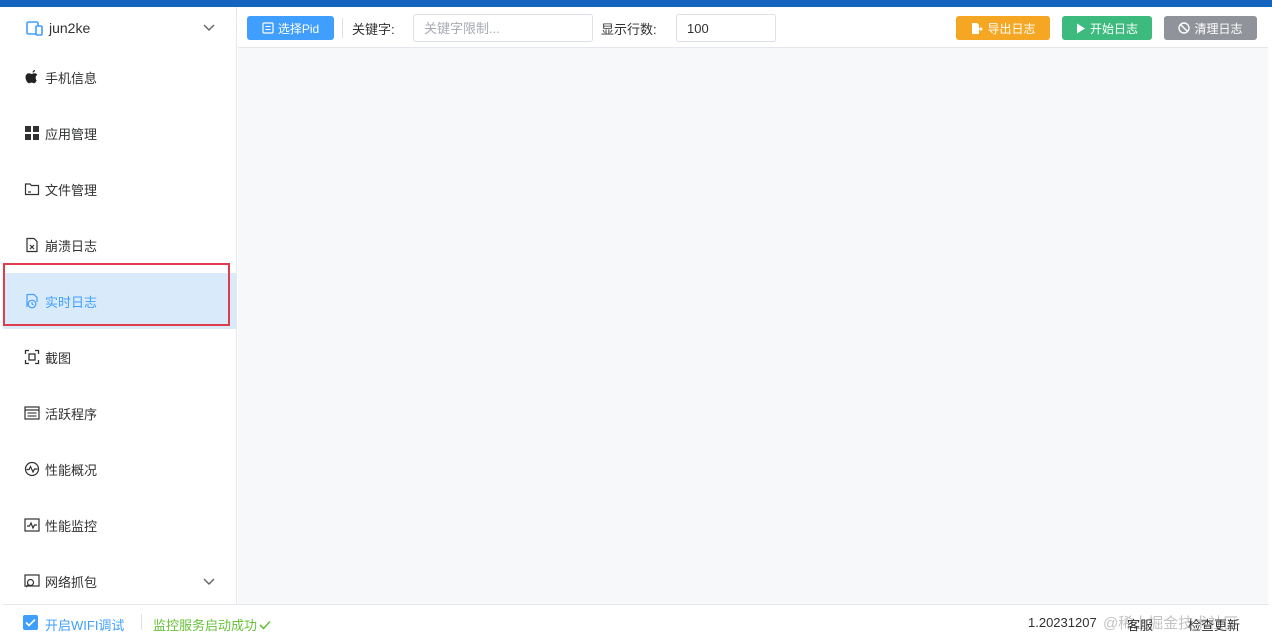 Image resolution: width=1272 pixels, height=640 pixels. I want to click on apps-grid-icon, so click(32, 133).